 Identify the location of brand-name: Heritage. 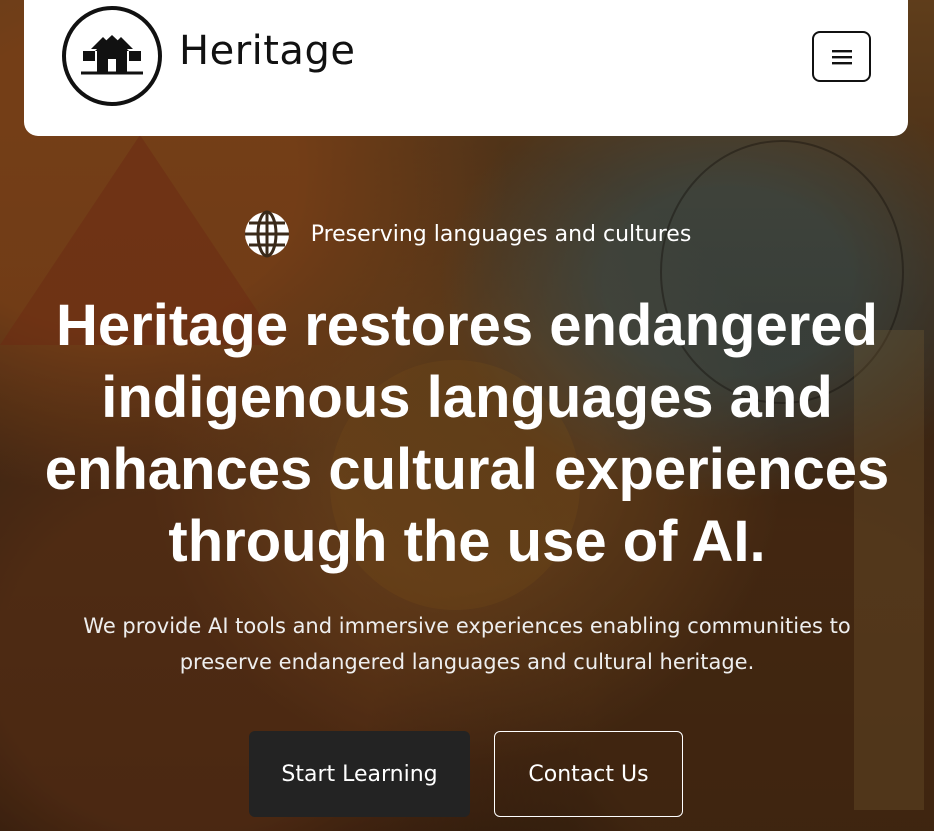
(267, 51).